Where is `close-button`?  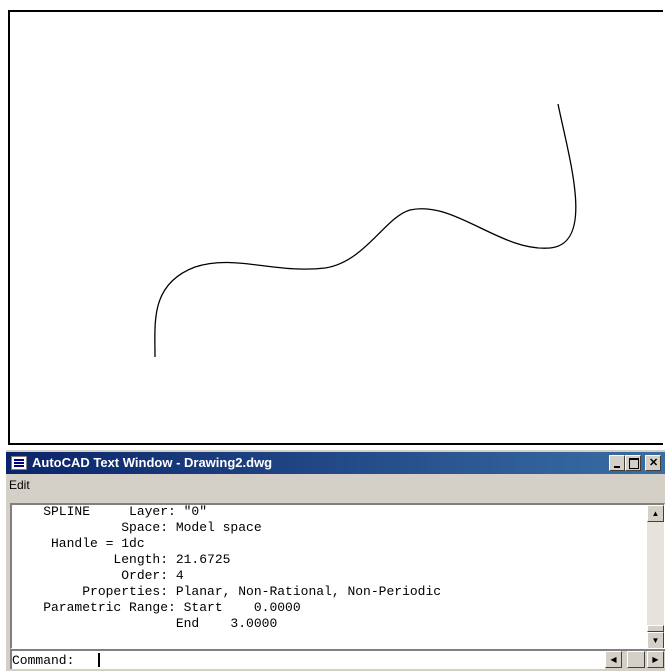 close-button is located at coordinates (653, 463).